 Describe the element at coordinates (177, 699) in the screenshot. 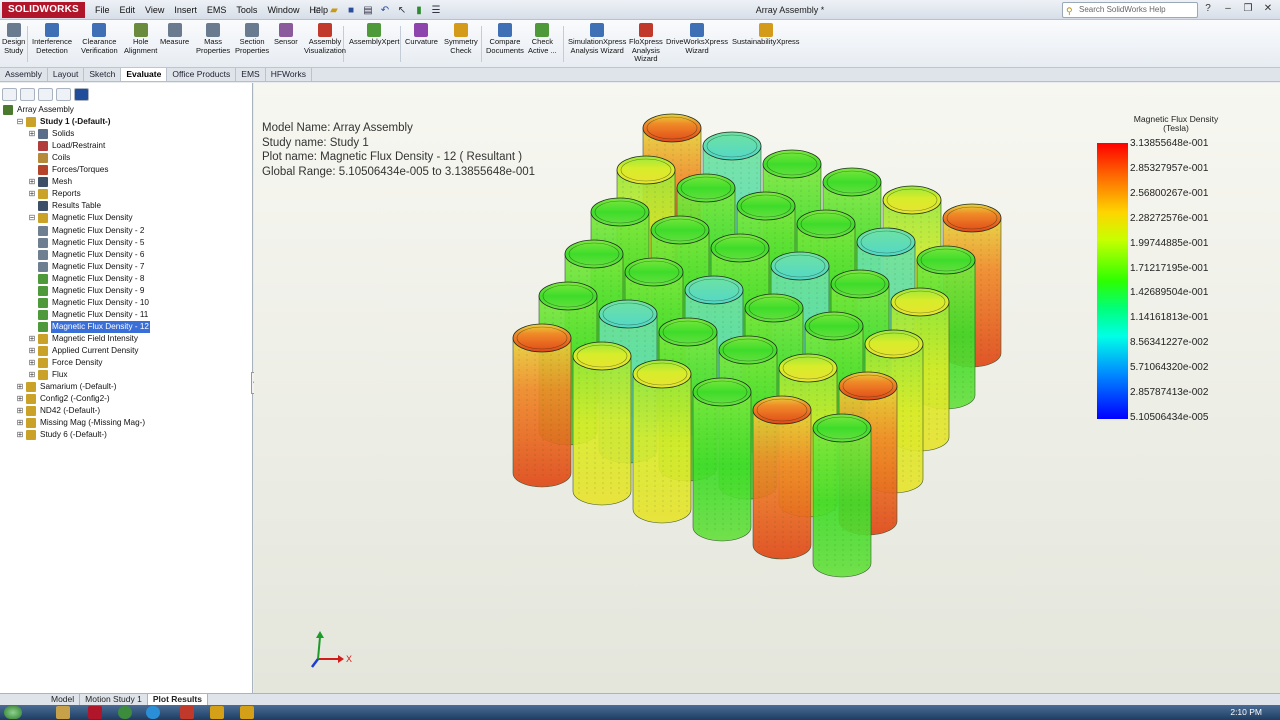

I see `bottom-tab-plot-results: Plot Results` at that location.